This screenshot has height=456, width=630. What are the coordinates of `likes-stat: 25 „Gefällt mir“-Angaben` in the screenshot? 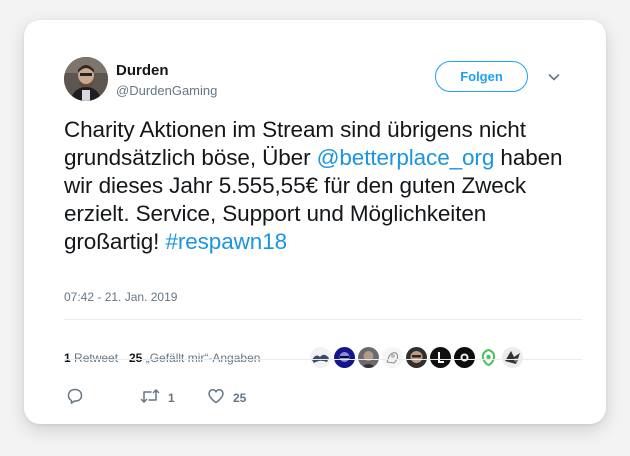 It's located at (194, 358).